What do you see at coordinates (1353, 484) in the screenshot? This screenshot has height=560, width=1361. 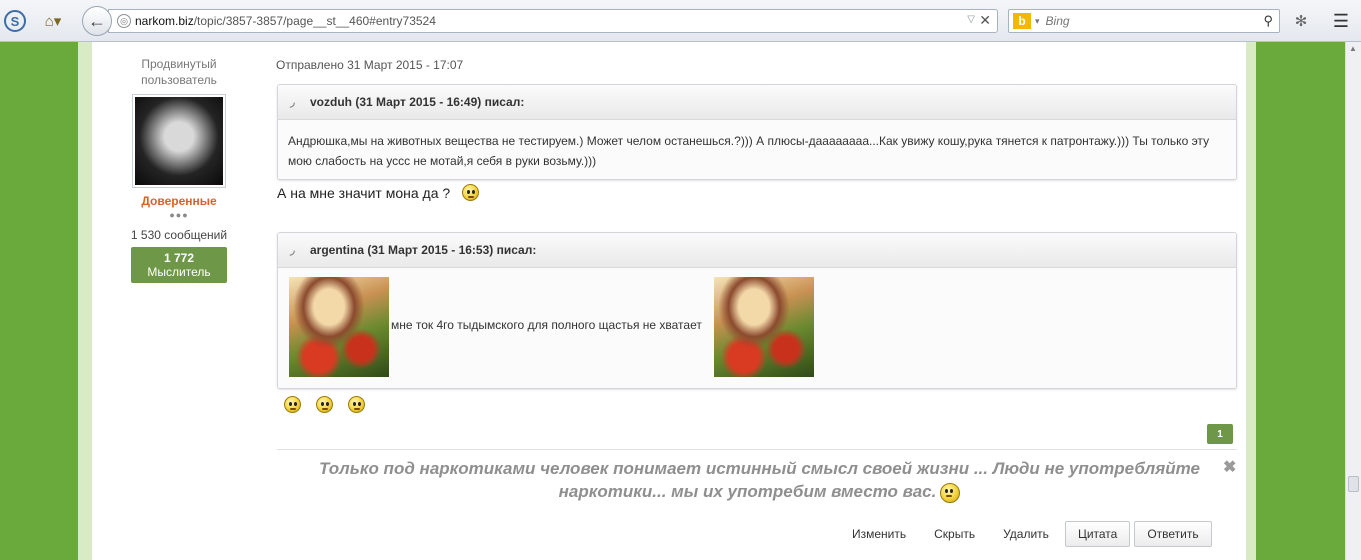 I see `scrollbar-thumb` at bounding box center [1353, 484].